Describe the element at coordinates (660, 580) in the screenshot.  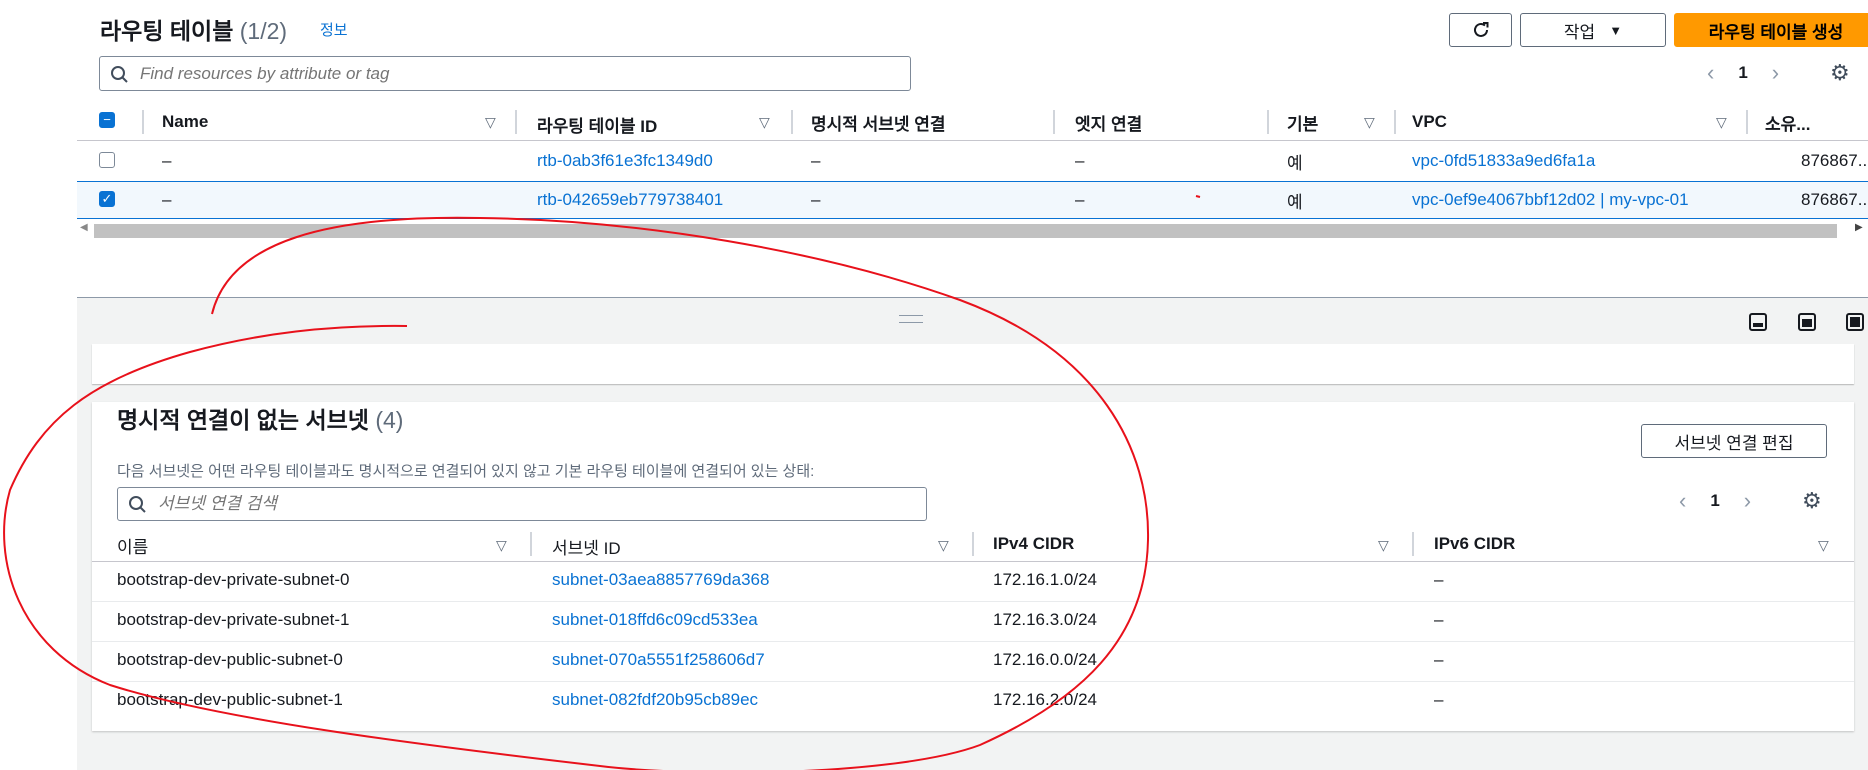
I see `subnet-id-link: subnet-03aea8857769da368` at that location.